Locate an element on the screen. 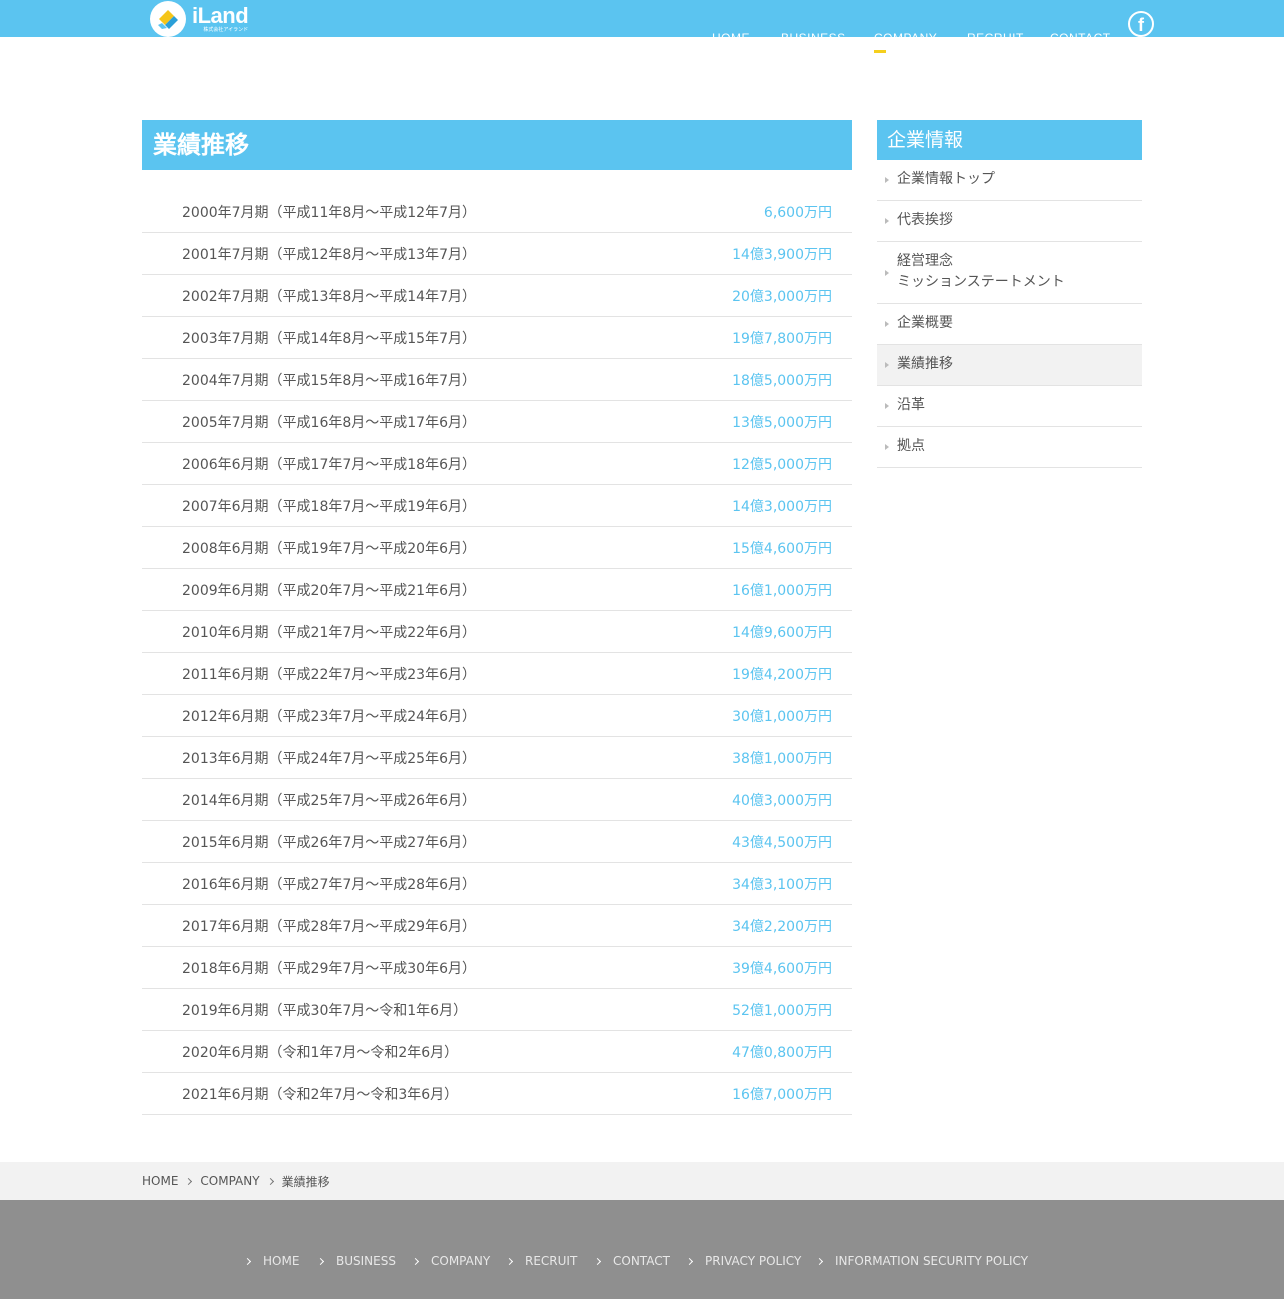 This screenshot has height=1299, width=1284. table-row: 2011年6月期（平成22年7月～平成23年6月） 19億4,200万円 is located at coordinates (497, 674).